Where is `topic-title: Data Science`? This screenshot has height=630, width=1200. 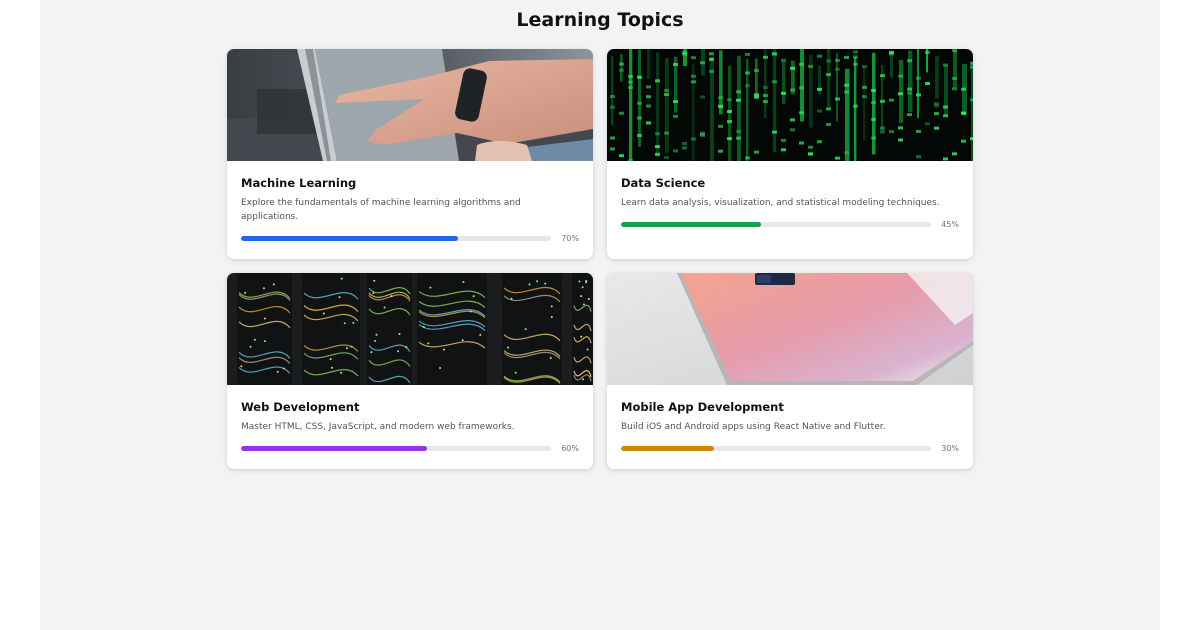
topic-title: Data Science is located at coordinates (663, 183).